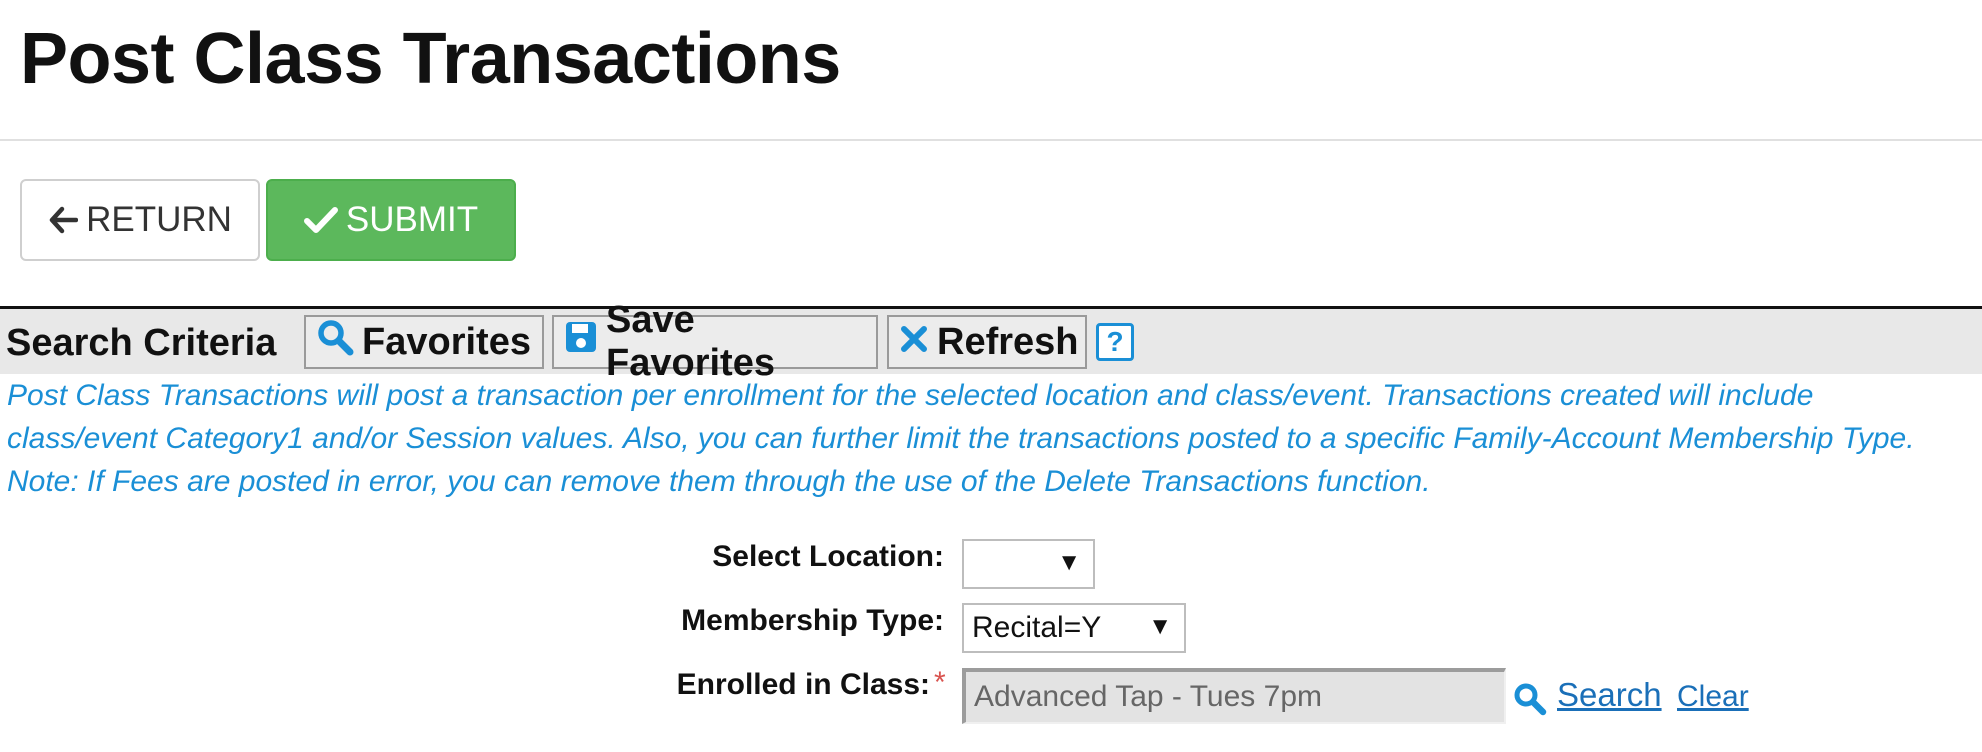 This screenshot has height=752, width=1982. I want to click on favorites-button-label: Favorites, so click(446, 341).